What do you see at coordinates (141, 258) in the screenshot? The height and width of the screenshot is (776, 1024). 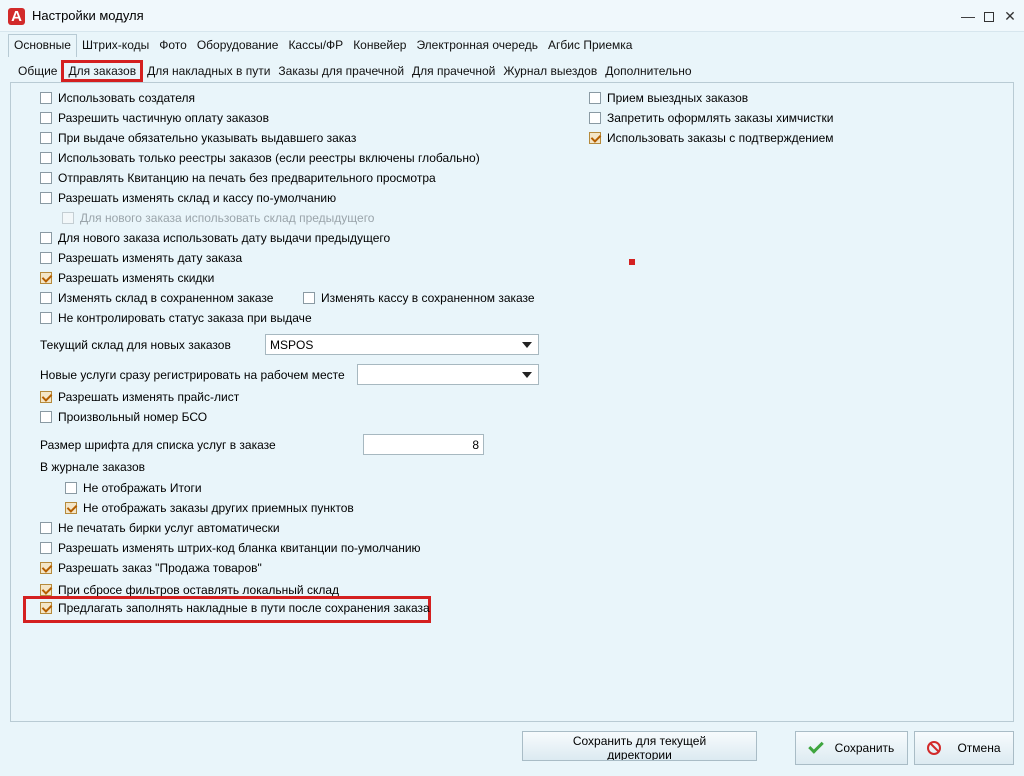 I see `option-change-order-date: Разрешать изменять дату заказа` at bounding box center [141, 258].